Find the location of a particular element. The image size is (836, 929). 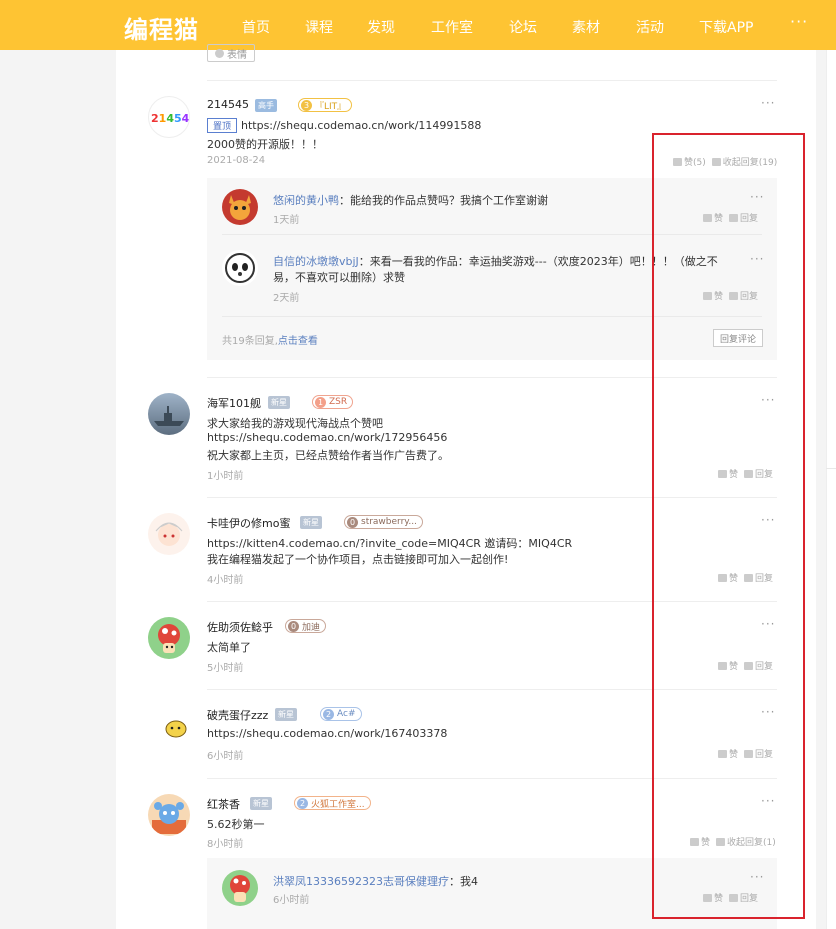

pinned-badge: 置顶 is located at coordinates (222, 125).